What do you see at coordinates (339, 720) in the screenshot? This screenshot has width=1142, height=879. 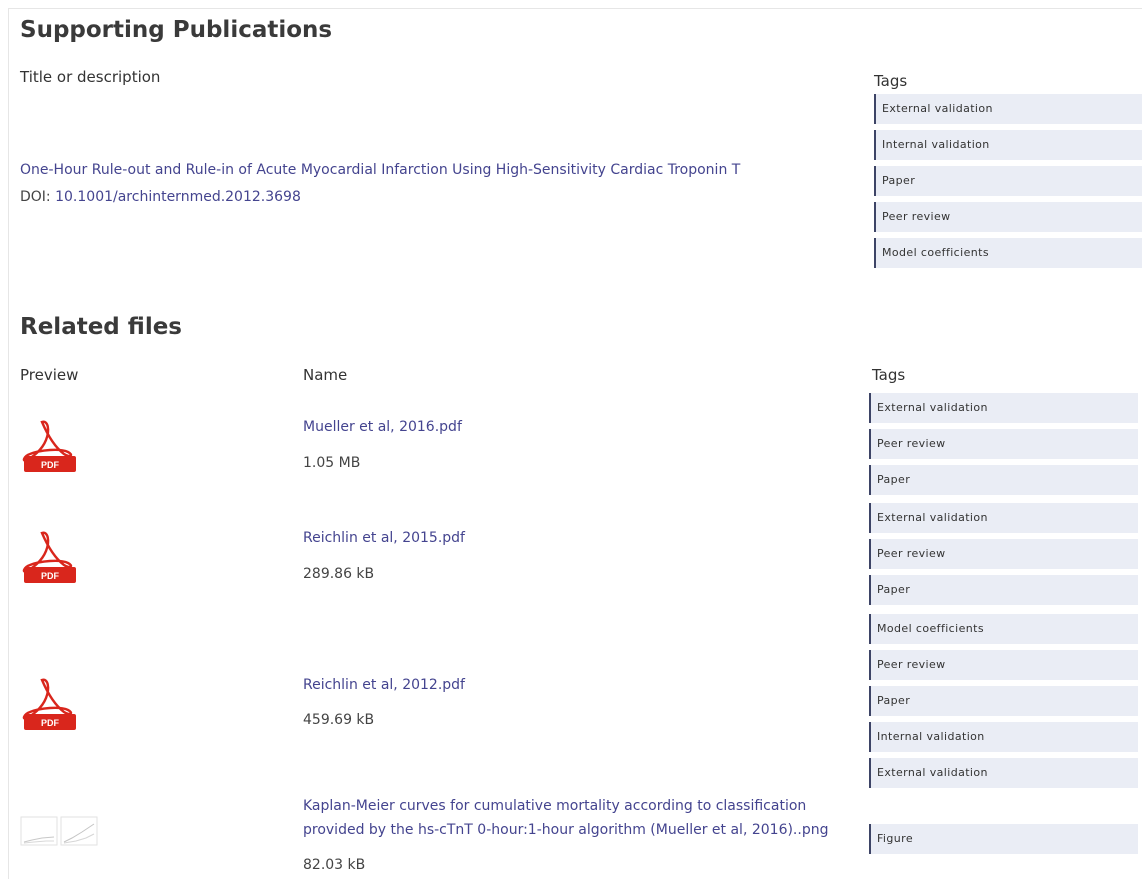 I see `file-size: 459.69 kB` at bounding box center [339, 720].